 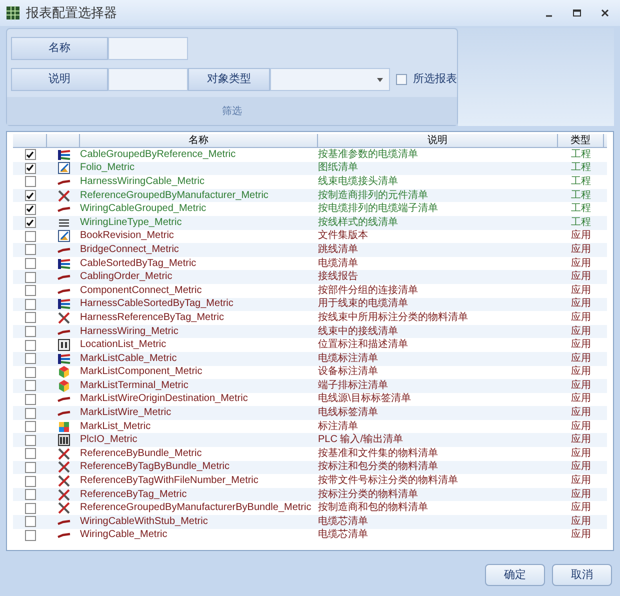 I want to click on table-cell-text: ReferenceByBundle_Metric, so click(x=141, y=453).